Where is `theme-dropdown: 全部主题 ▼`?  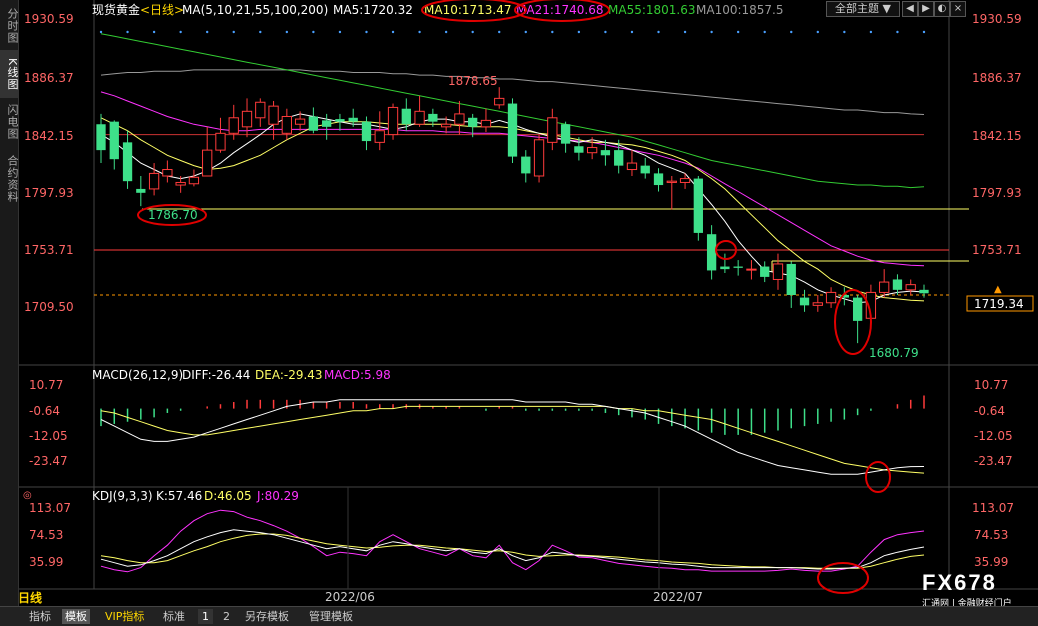 theme-dropdown: 全部主题 ▼ is located at coordinates (863, 9).